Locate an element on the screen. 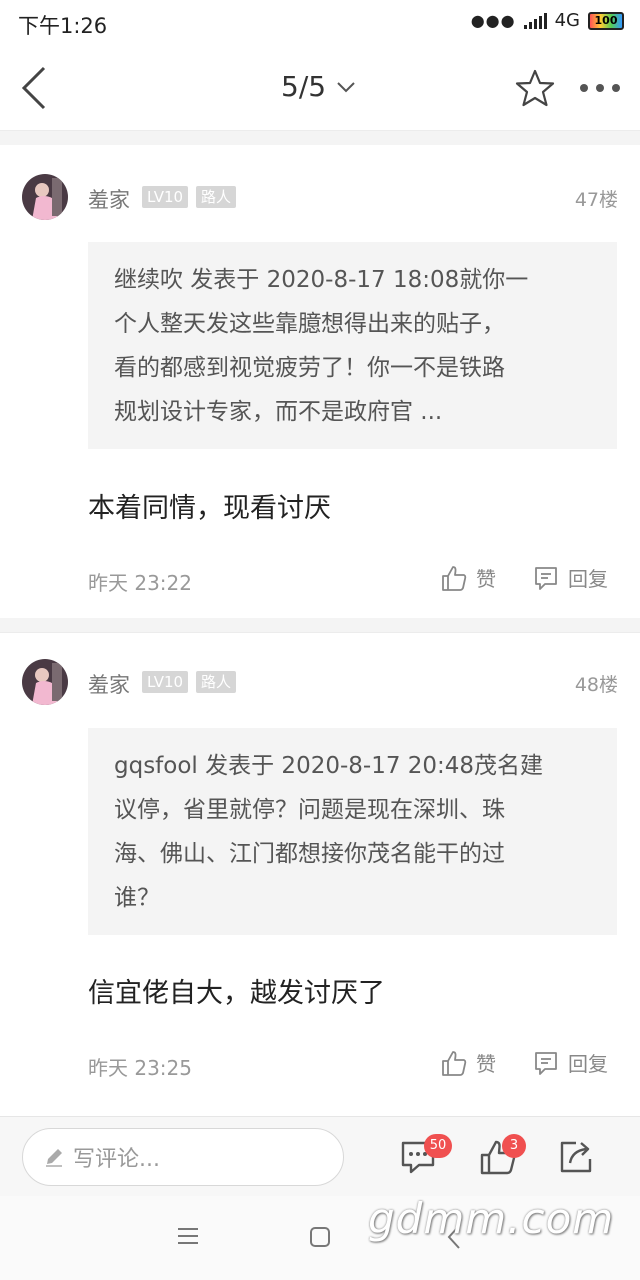 The image size is (640, 1280). back-icon is located at coordinates (35, 88).